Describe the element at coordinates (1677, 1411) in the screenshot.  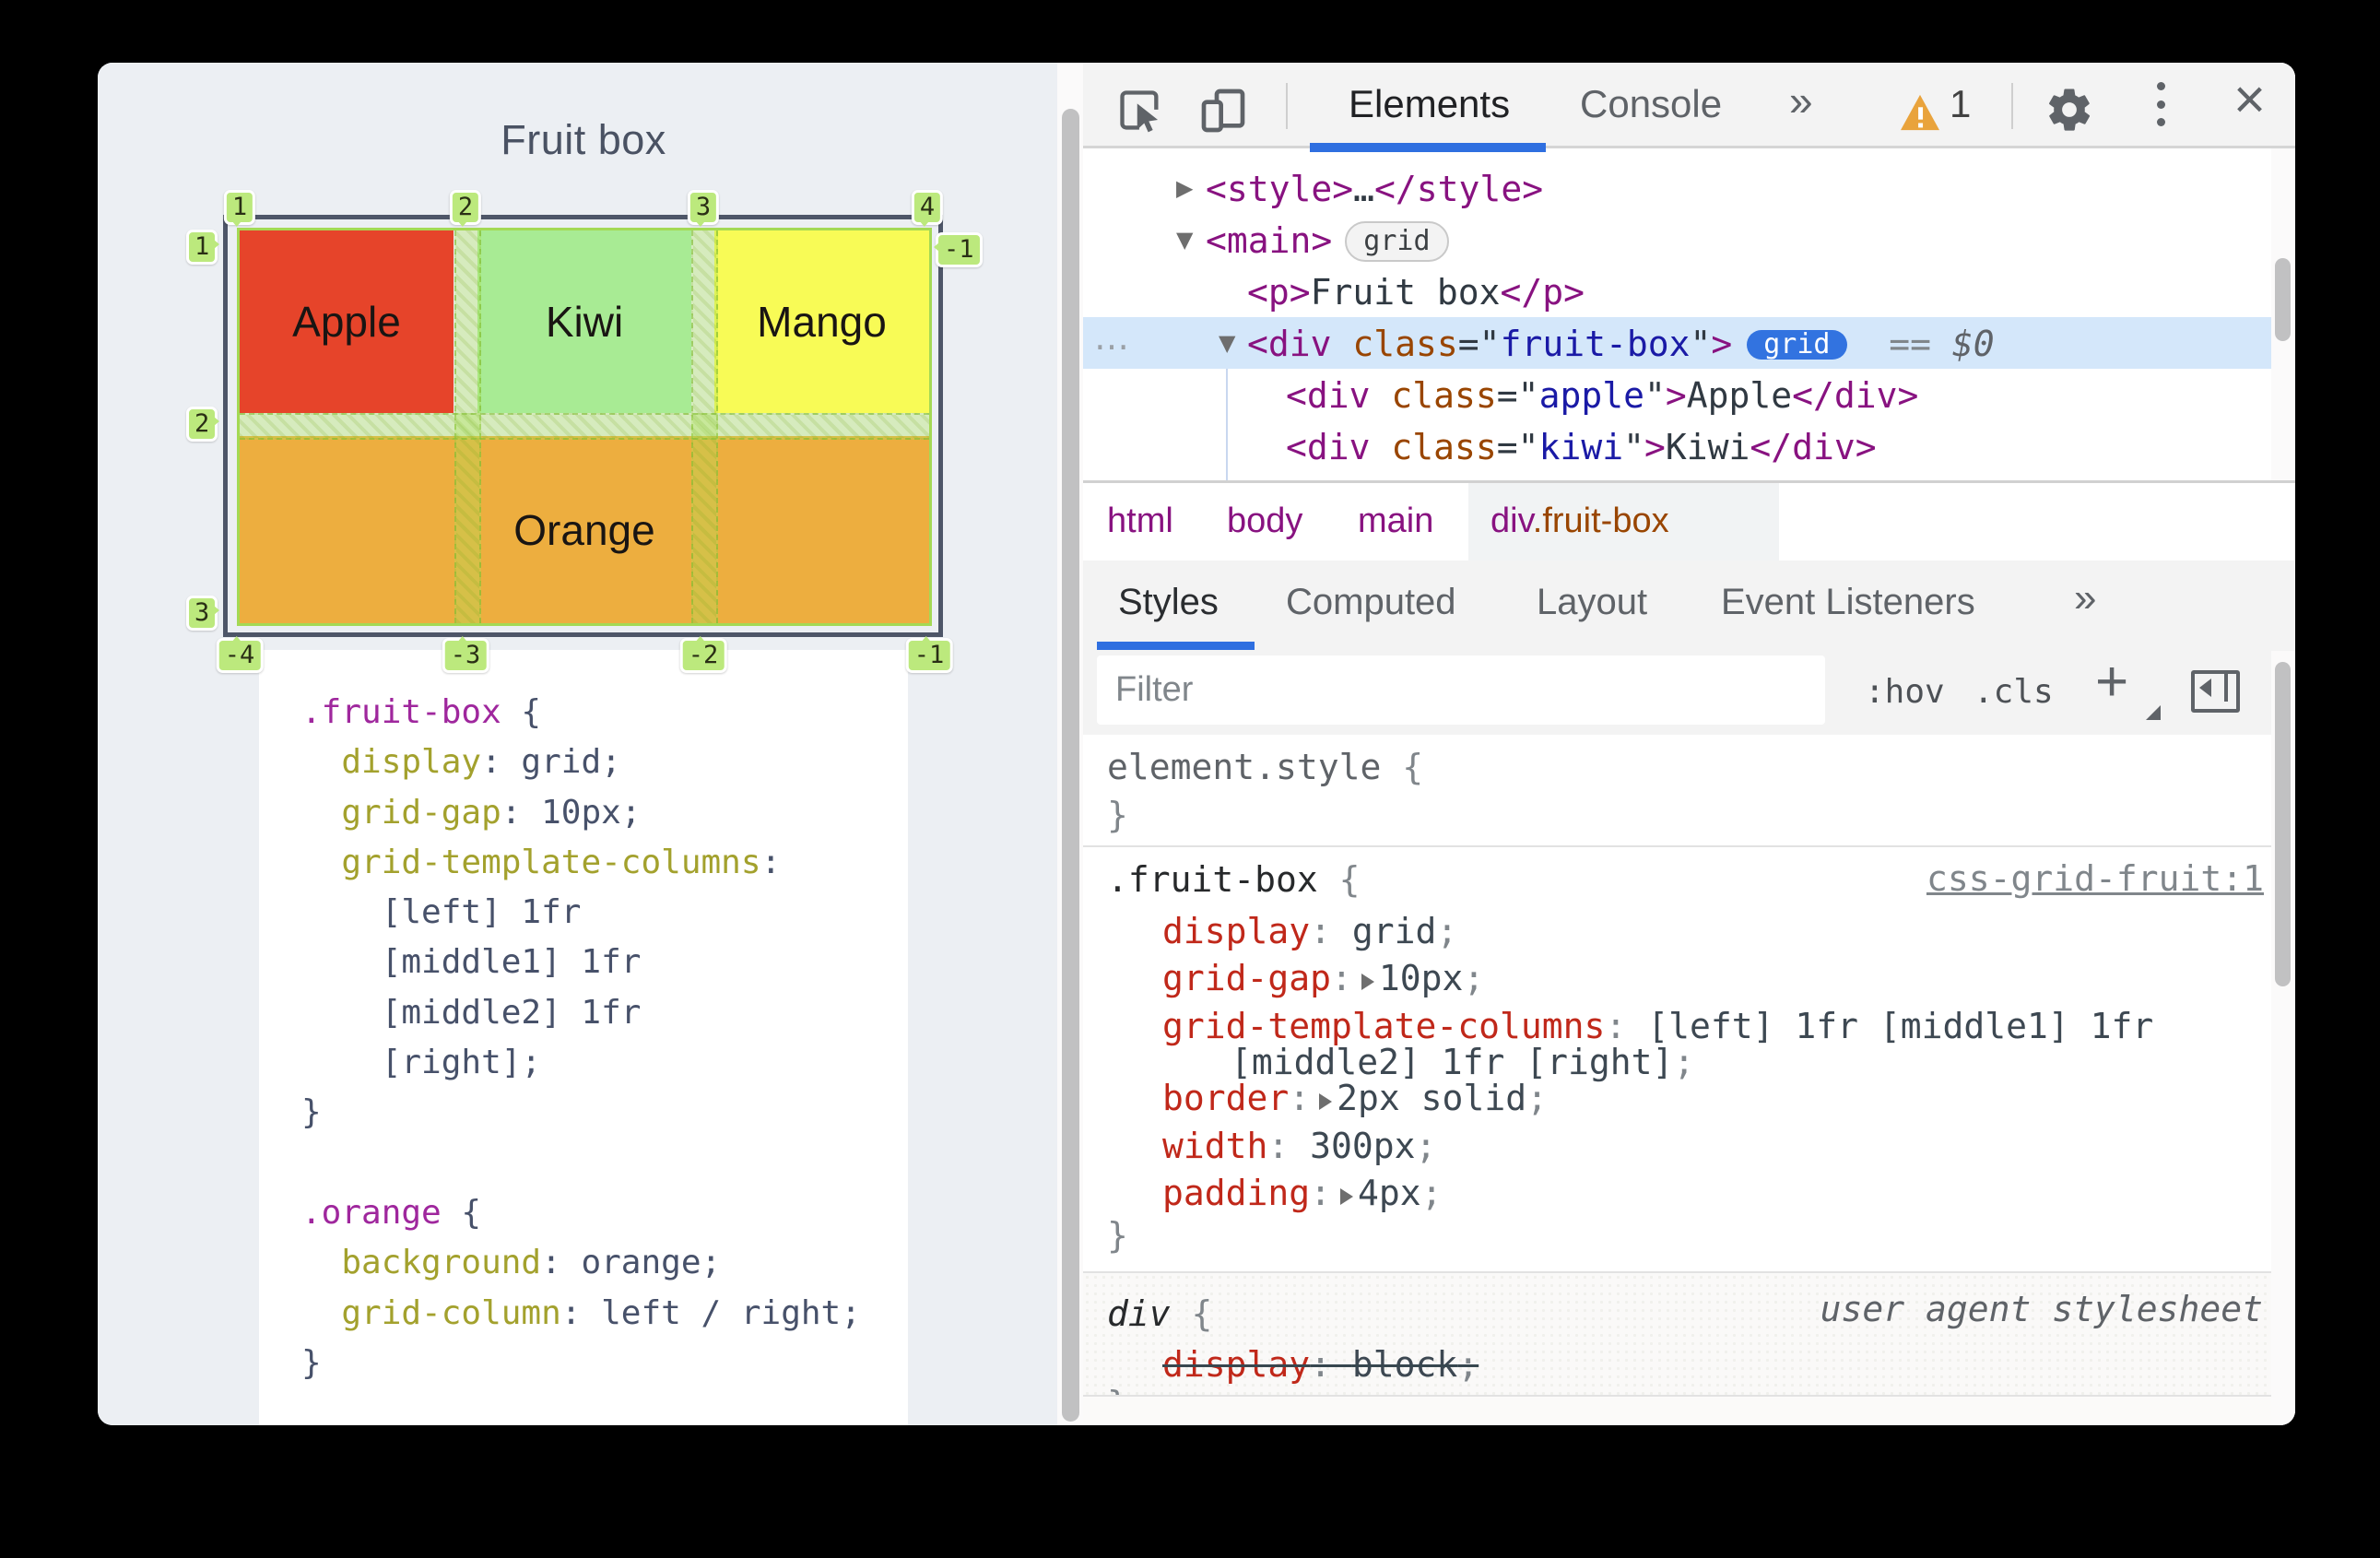
I see `rules-bottom-cover` at that location.